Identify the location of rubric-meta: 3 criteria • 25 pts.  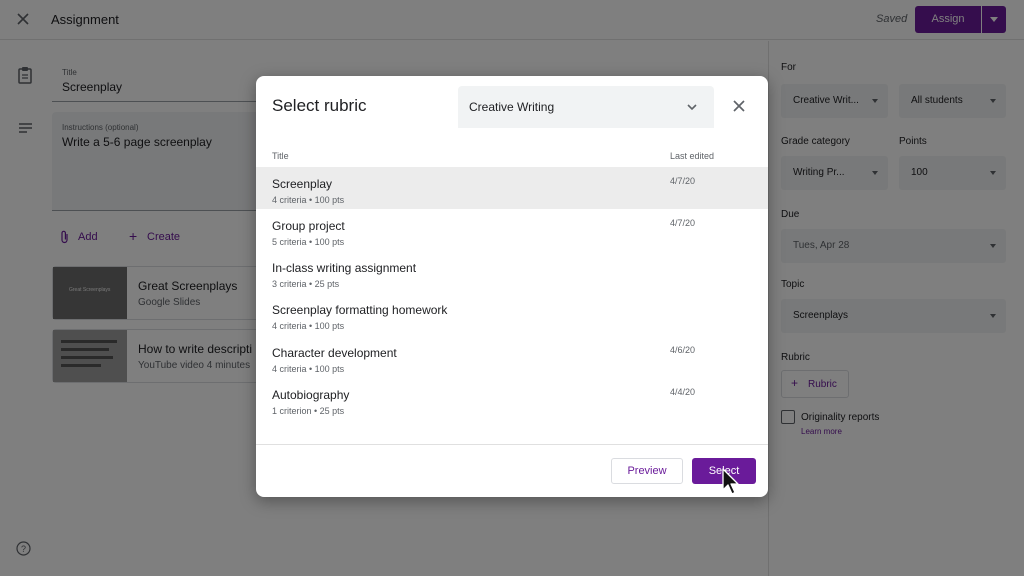
(306, 284).